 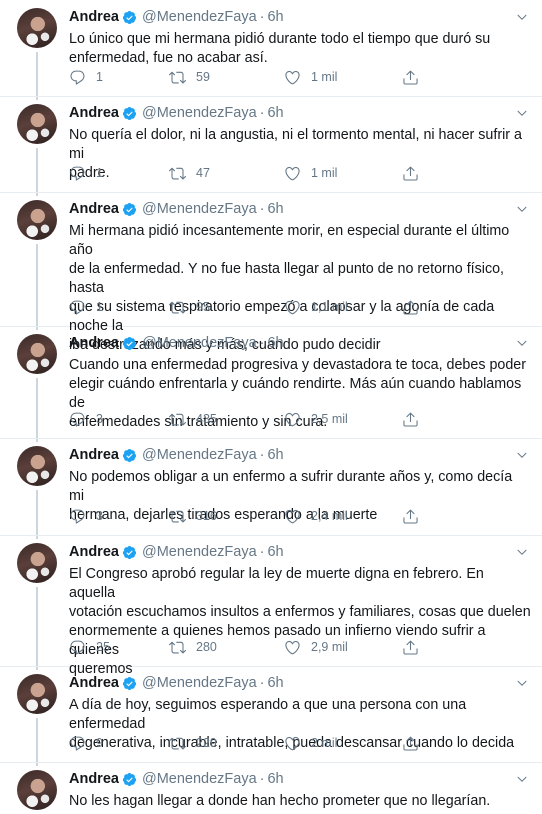 I want to click on like-button: 1,1 mil, so click(x=316, y=307).